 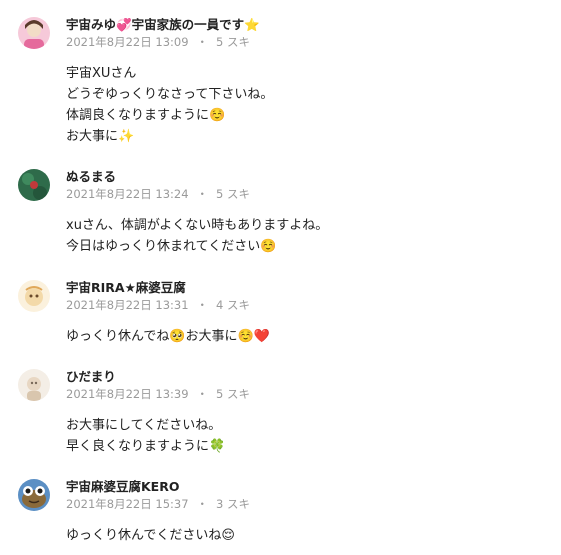 What do you see at coordinates (34, 495) in the screenshot?
I see `avatar-frog-icon` at bounding box center [34, 495].